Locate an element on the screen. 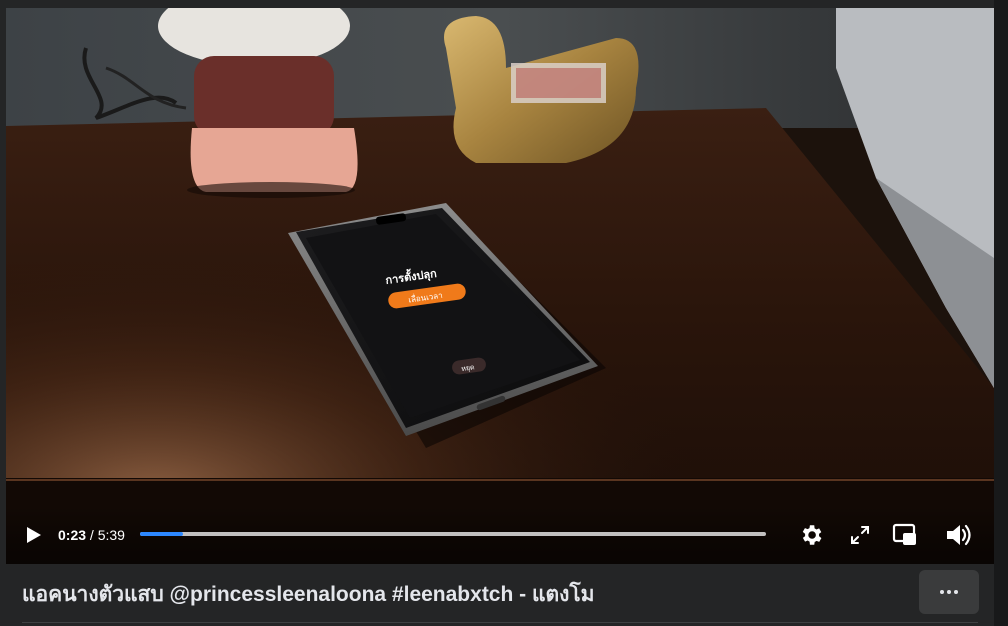  progress-fill is located at coordinates (161, 534).